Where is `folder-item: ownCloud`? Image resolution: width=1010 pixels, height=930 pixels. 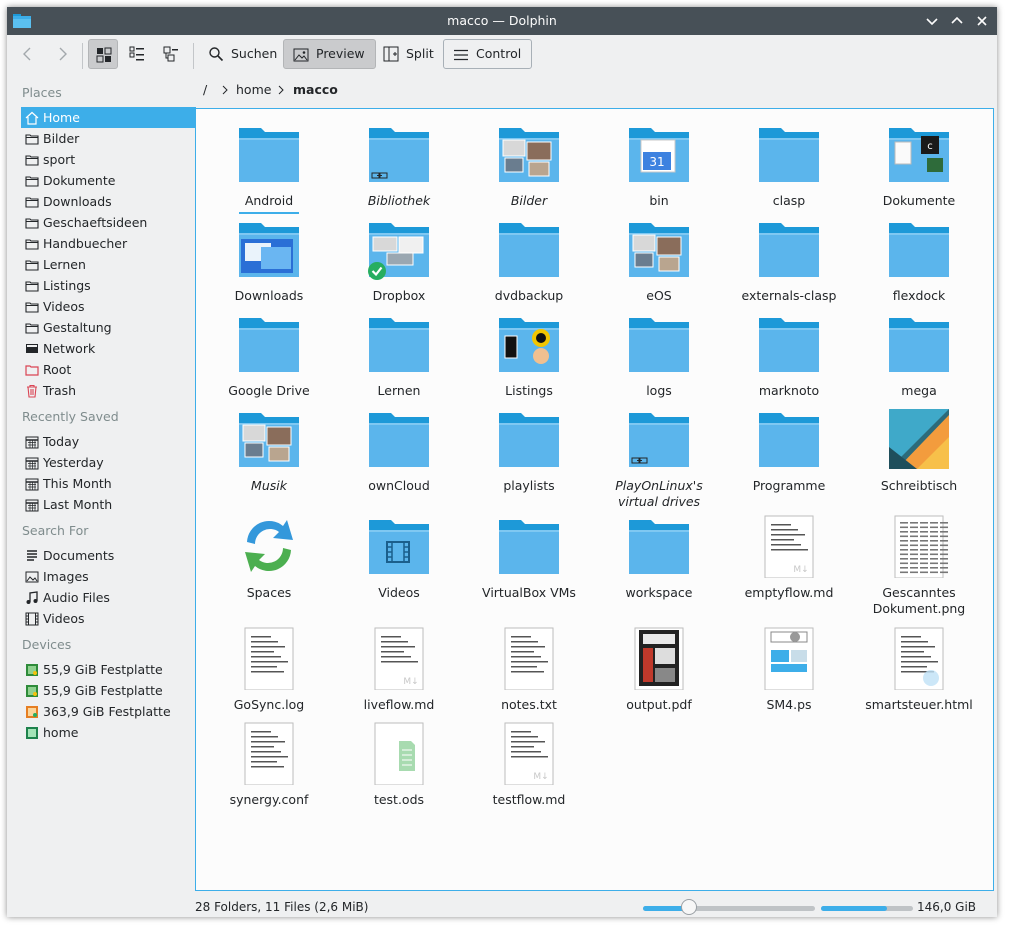 folder-item: ownCloud is located at coordinates (399, 454).